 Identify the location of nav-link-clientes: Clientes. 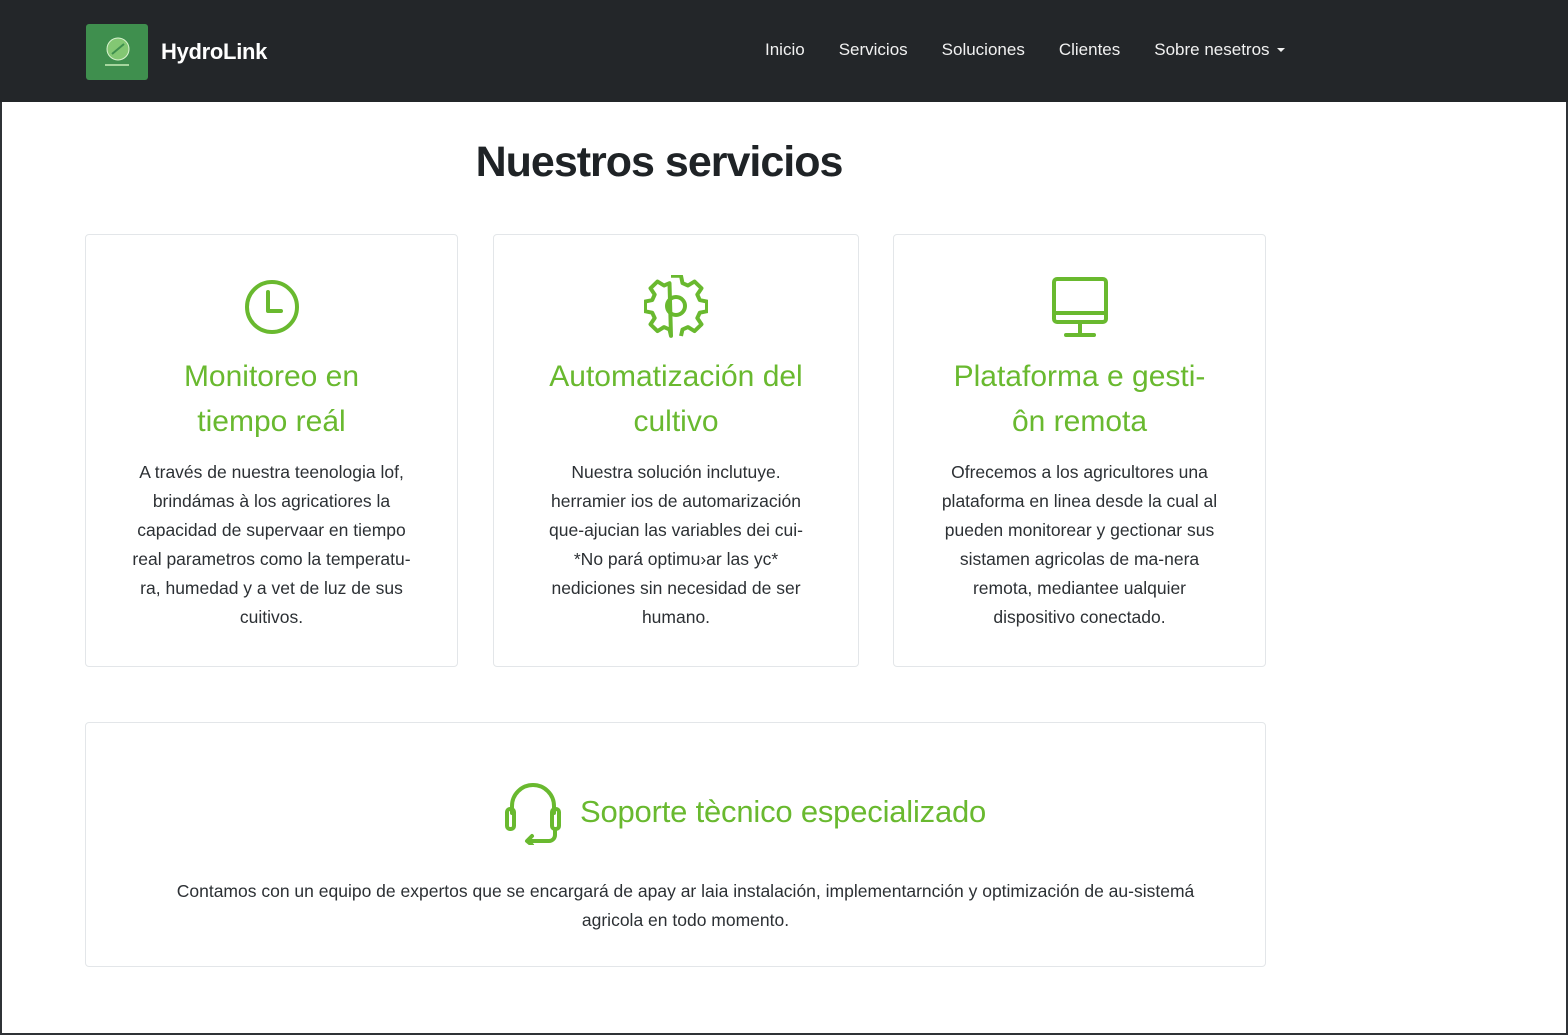
(1089, 50).